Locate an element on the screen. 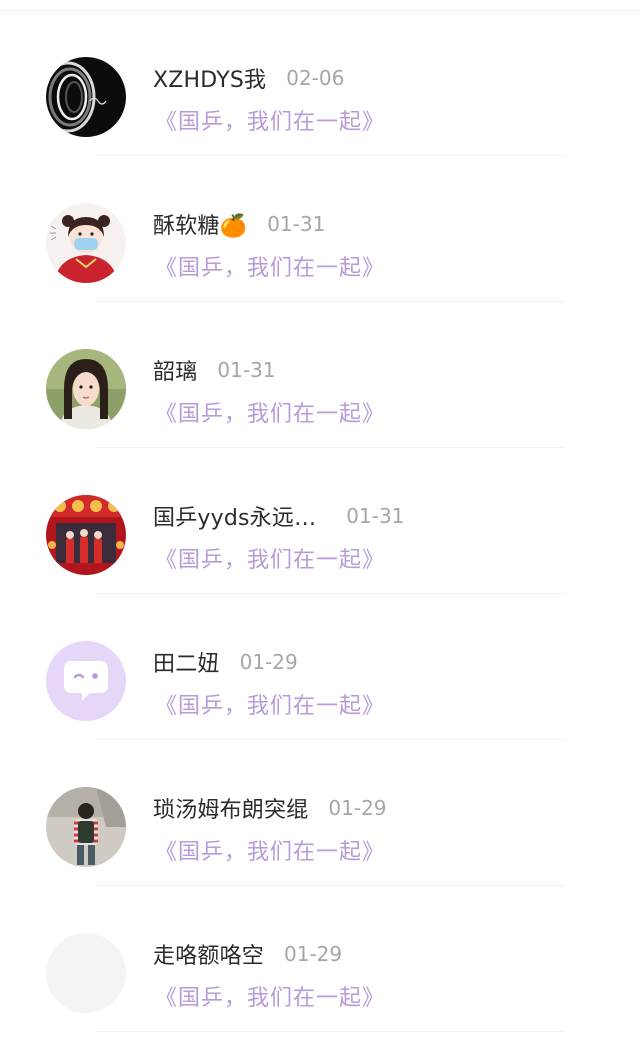 The image size is (640, 1048). user-name: 琐汤姆布朗突绲 is located at coordinates (230, 808).